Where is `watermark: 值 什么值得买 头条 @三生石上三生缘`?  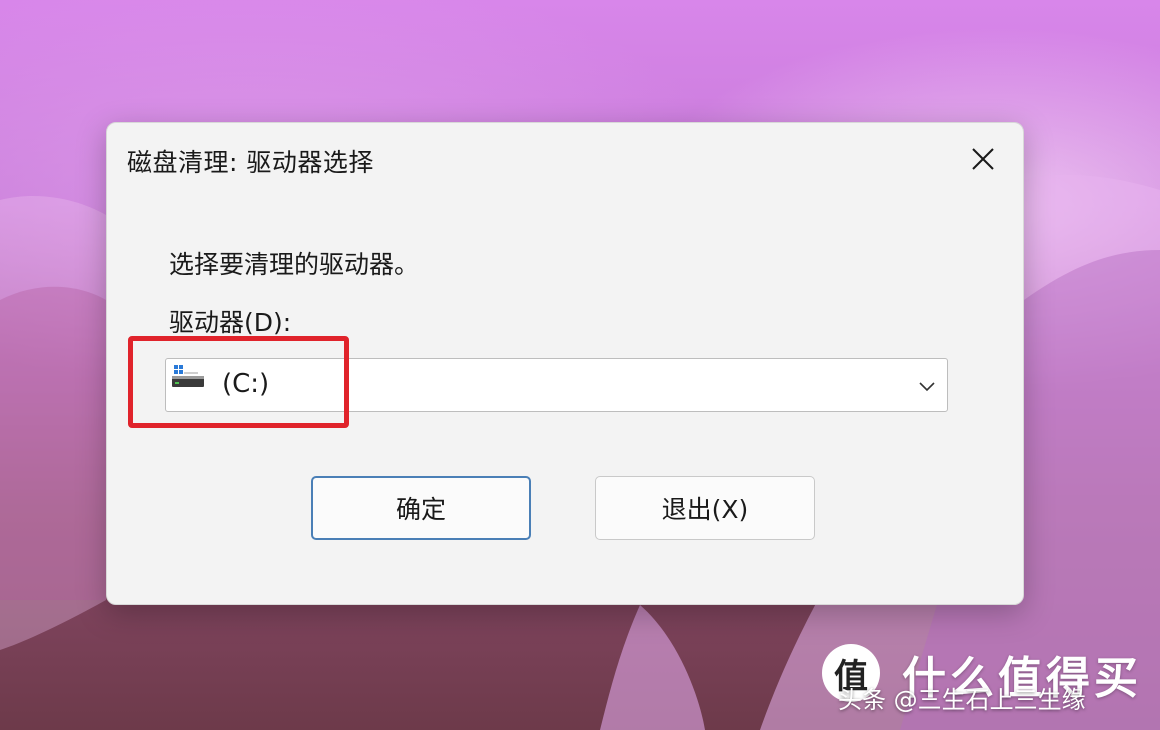
watermark: 值 什么值得买 头条 @三生石上三生缘 is located at coordinates (987, 678).